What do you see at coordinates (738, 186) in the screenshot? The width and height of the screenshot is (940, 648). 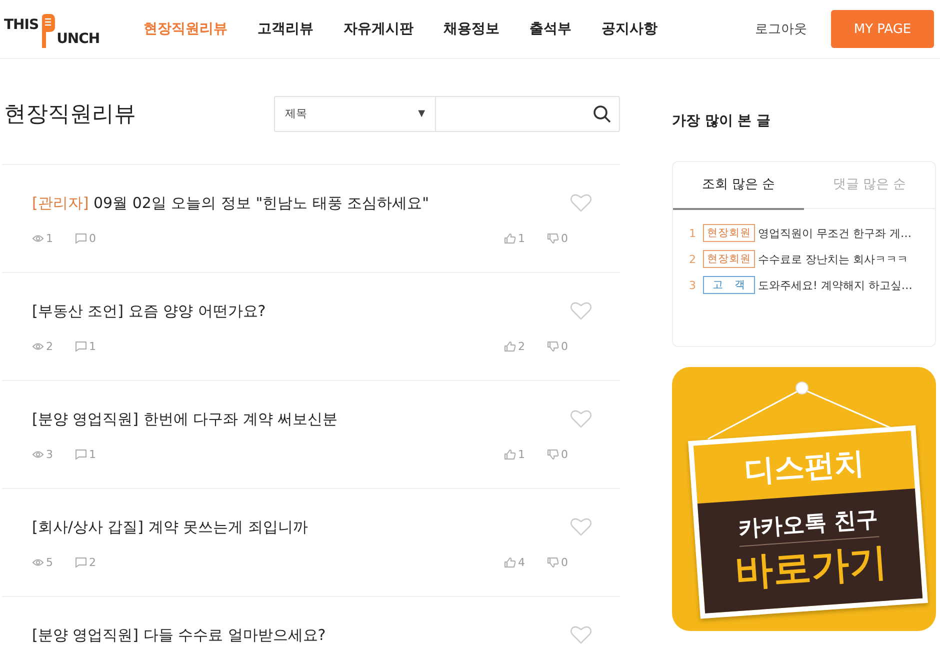 I see `tab: 조회 많은 순` at bounding box center [738, 186].